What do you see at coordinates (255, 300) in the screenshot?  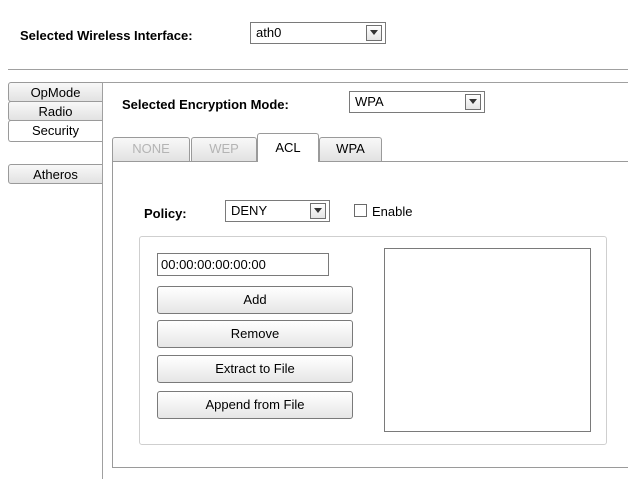 I see `add-button: Add` at bounding box center [255, 300].